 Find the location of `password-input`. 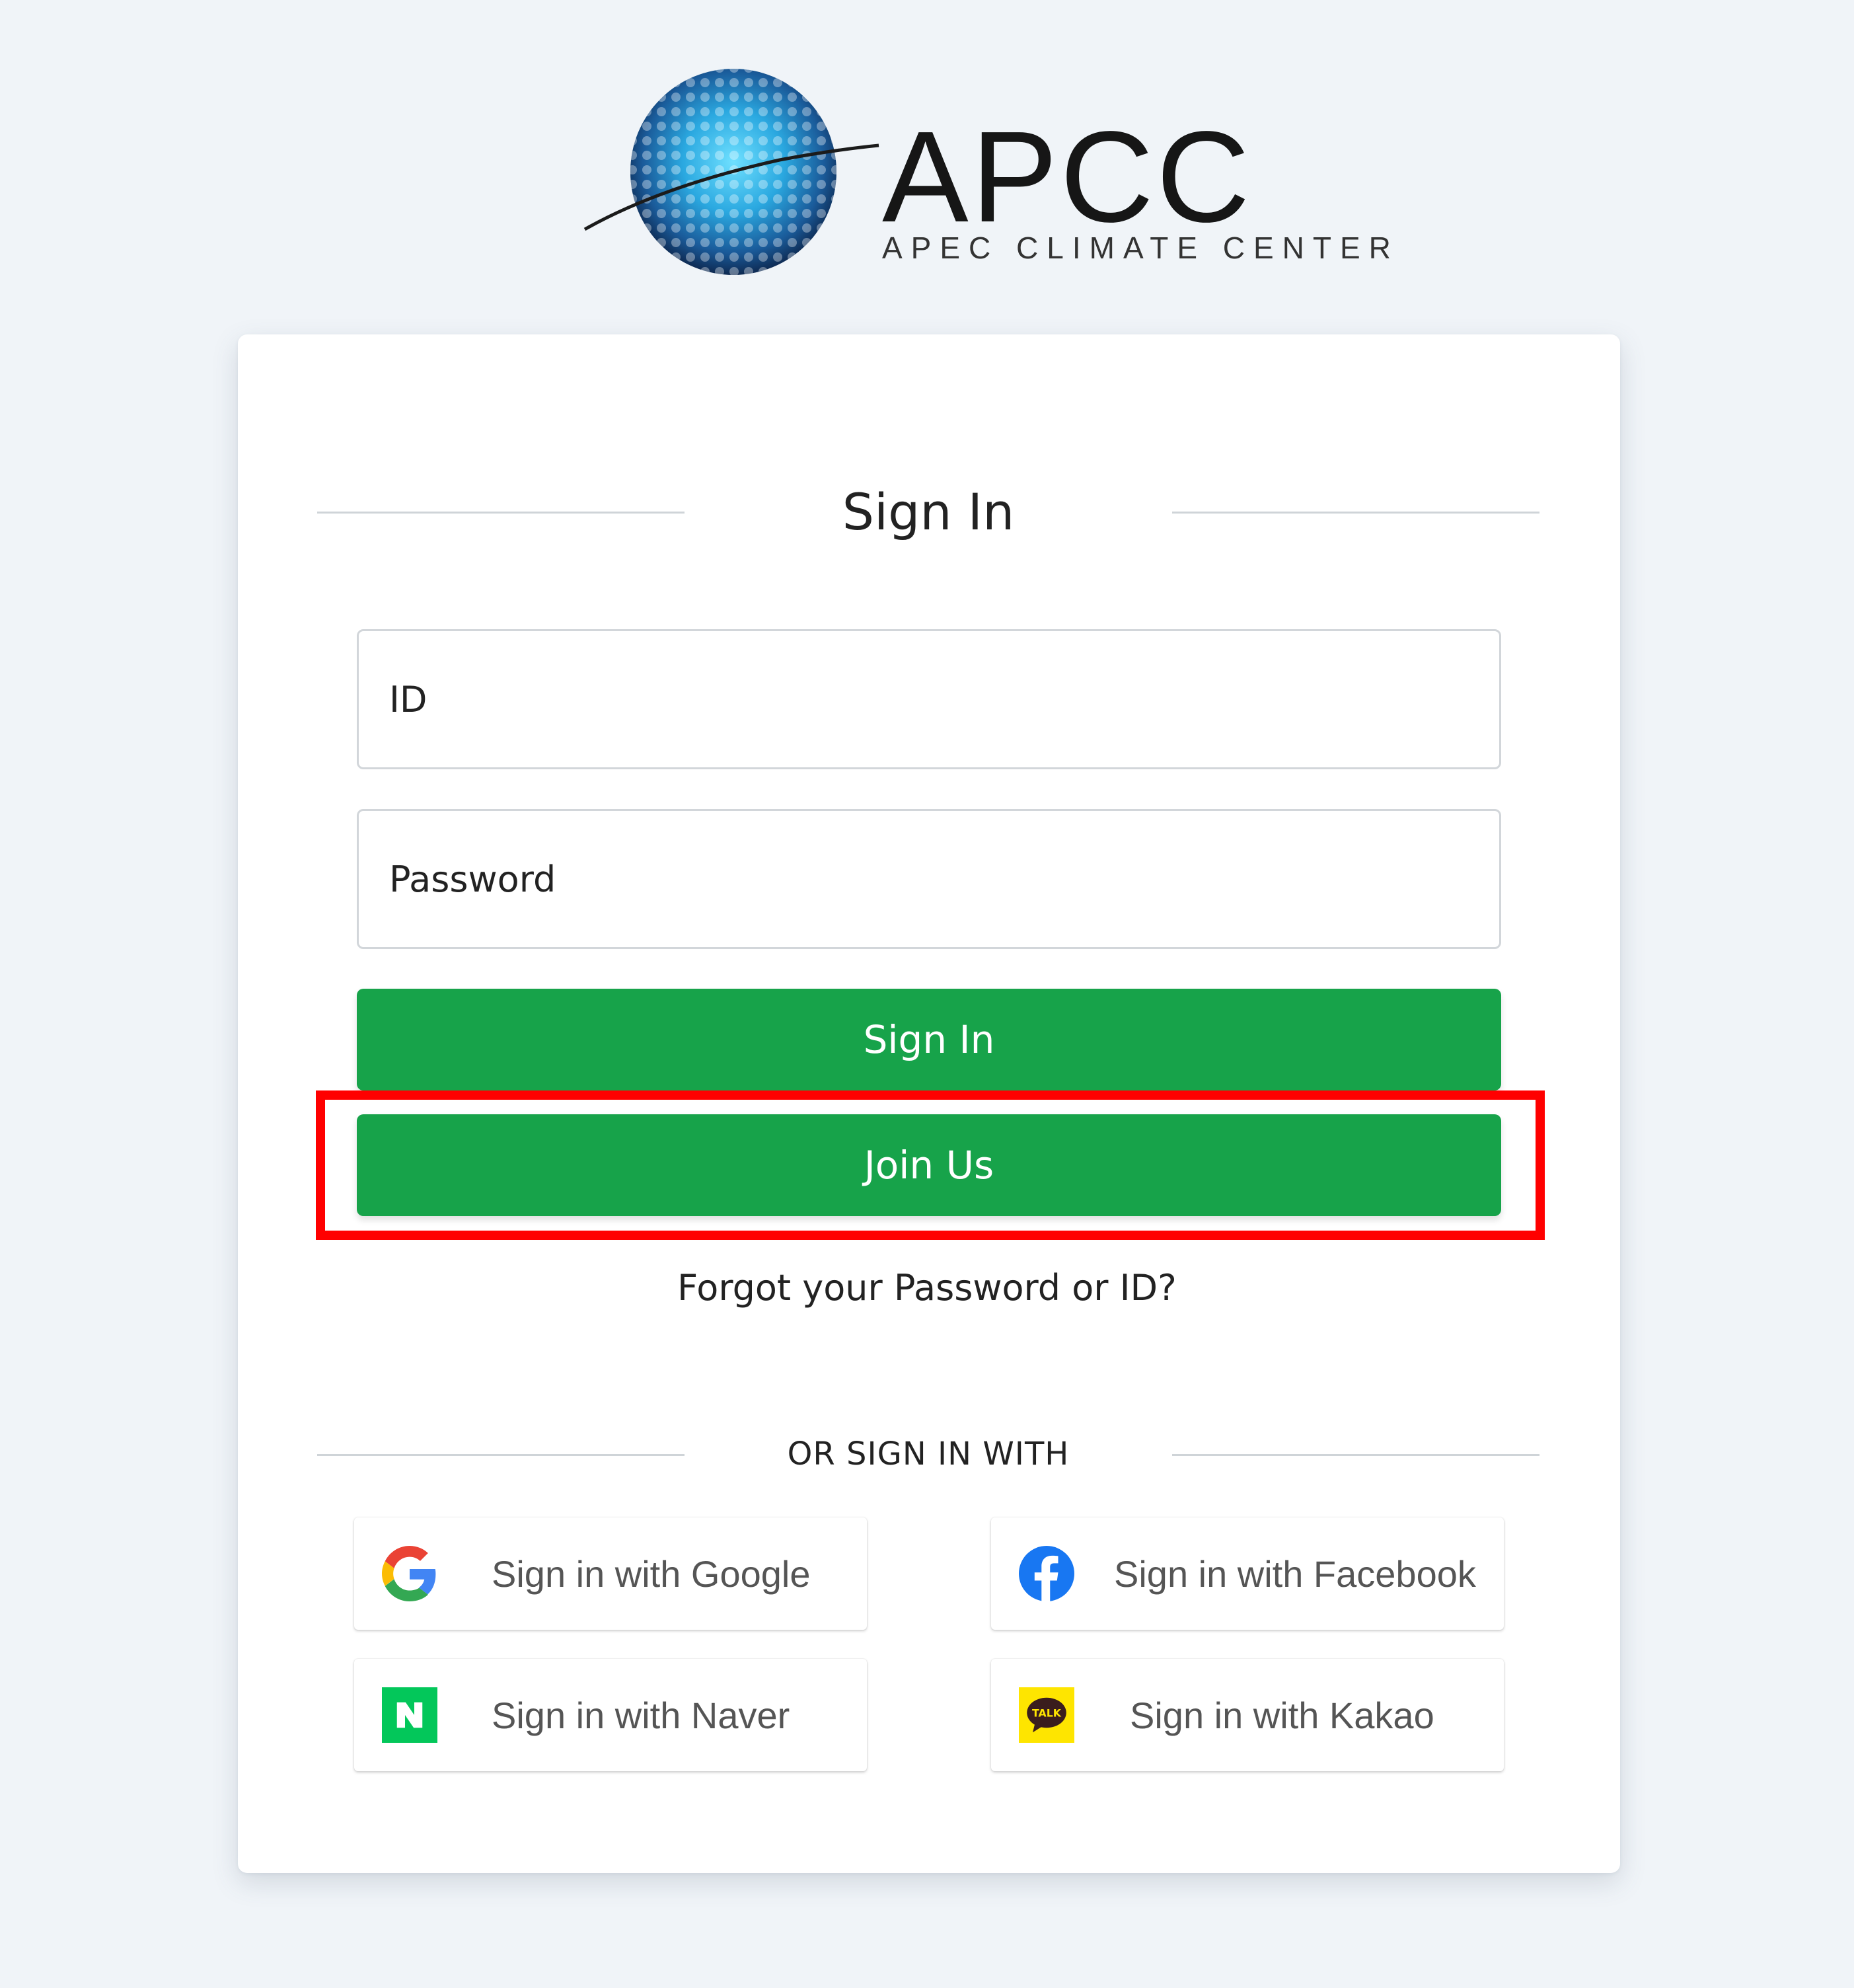

password-input is located at coordinates (944, 879).